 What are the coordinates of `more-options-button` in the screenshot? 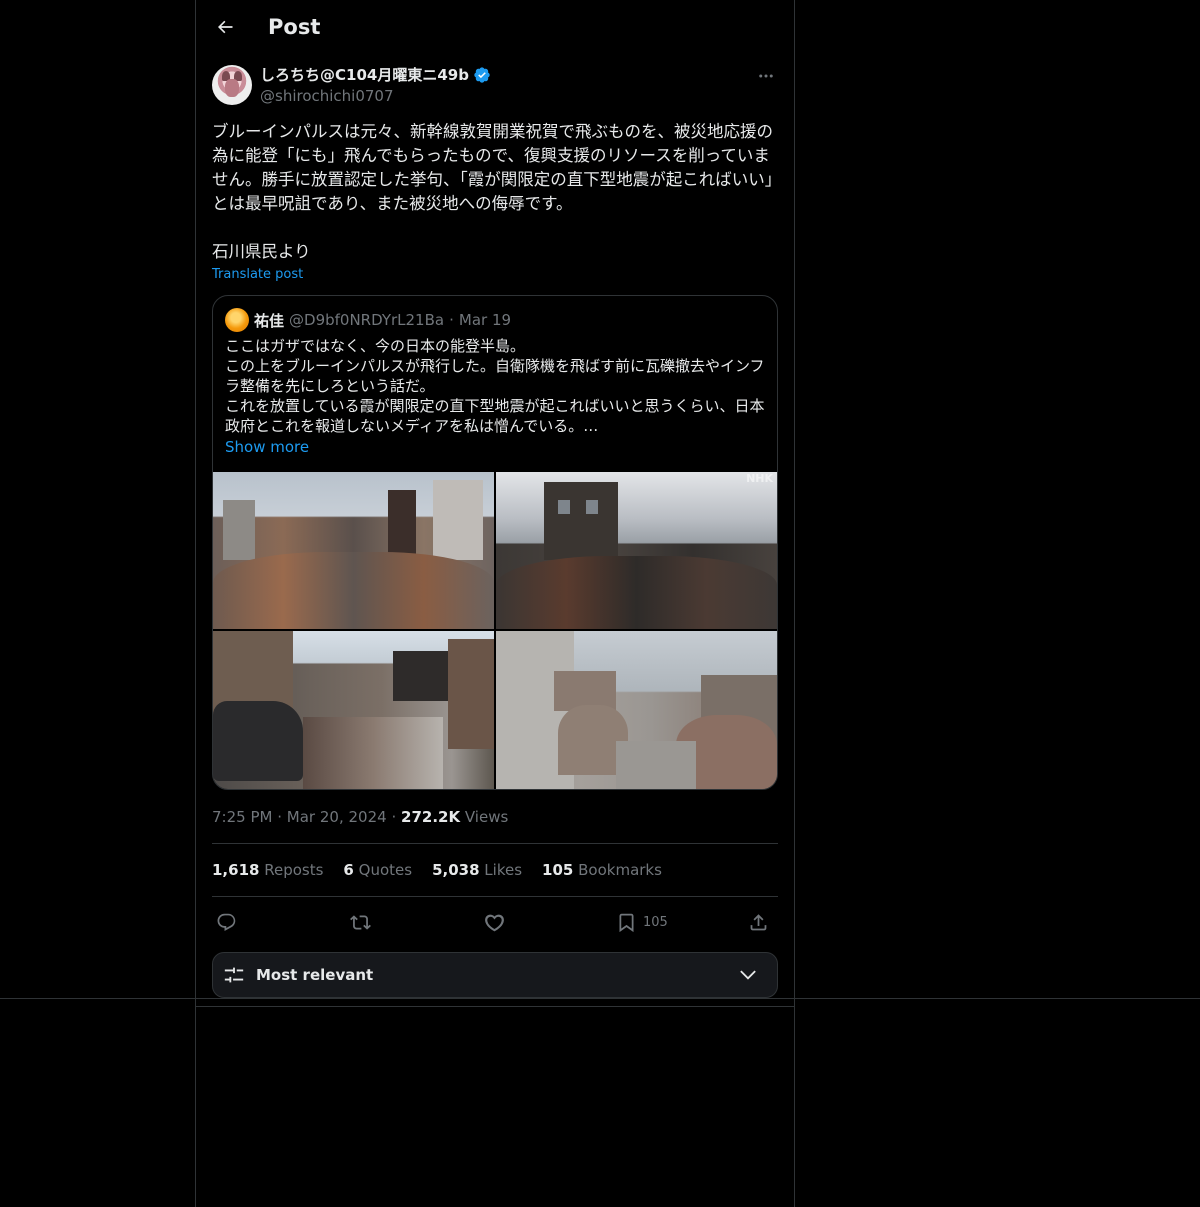 It's located at (766, 76).